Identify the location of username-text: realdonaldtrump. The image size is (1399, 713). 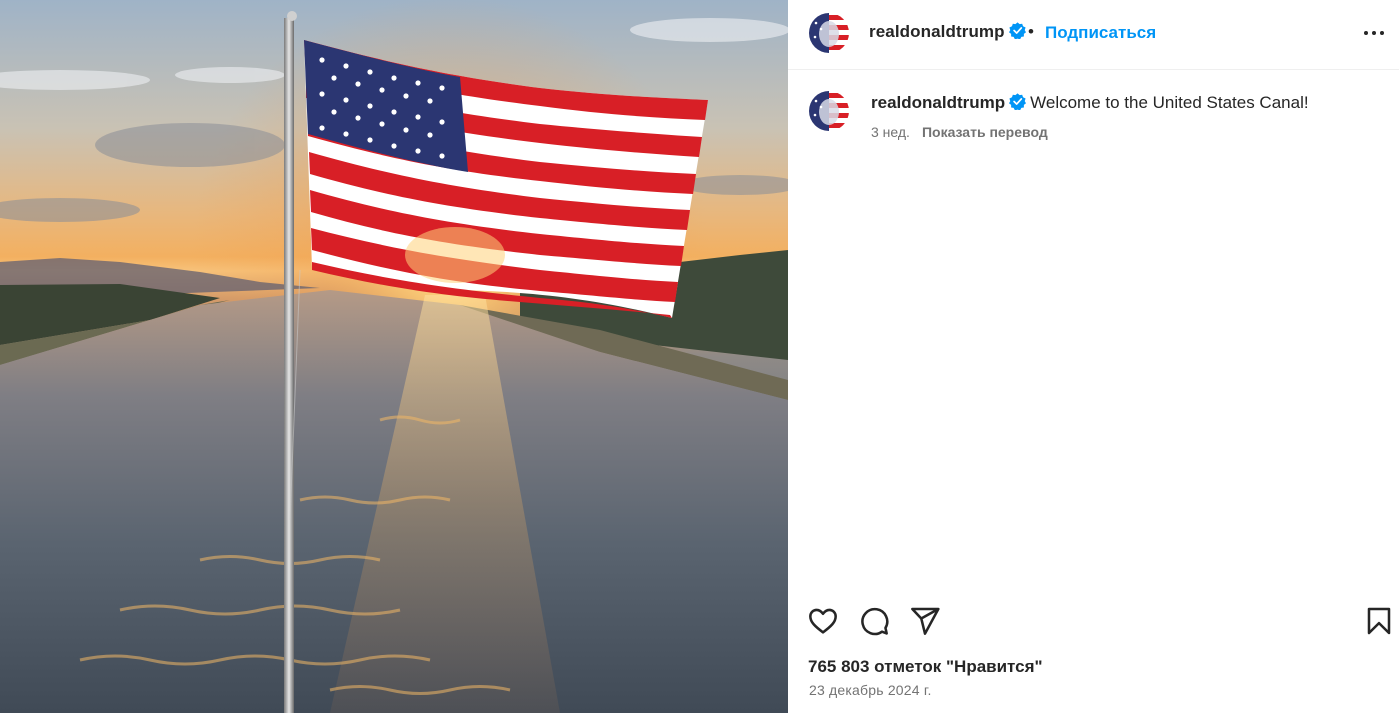
(937, 31).